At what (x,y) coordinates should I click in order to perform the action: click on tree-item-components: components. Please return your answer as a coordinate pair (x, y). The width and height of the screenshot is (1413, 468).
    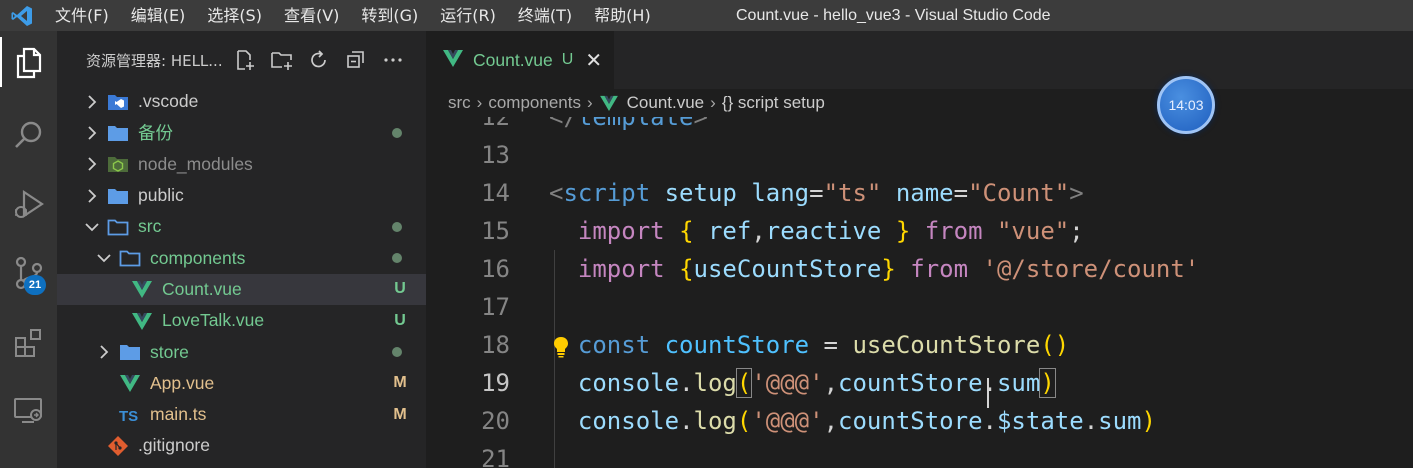
    Looking at the image, I should click on (241, 257).